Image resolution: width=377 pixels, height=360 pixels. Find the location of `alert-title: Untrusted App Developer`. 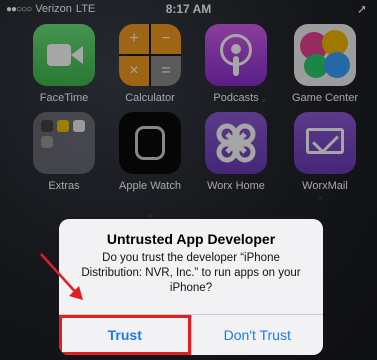

alert-title: Untrusted App Developer is located at coordinates (191, 239).